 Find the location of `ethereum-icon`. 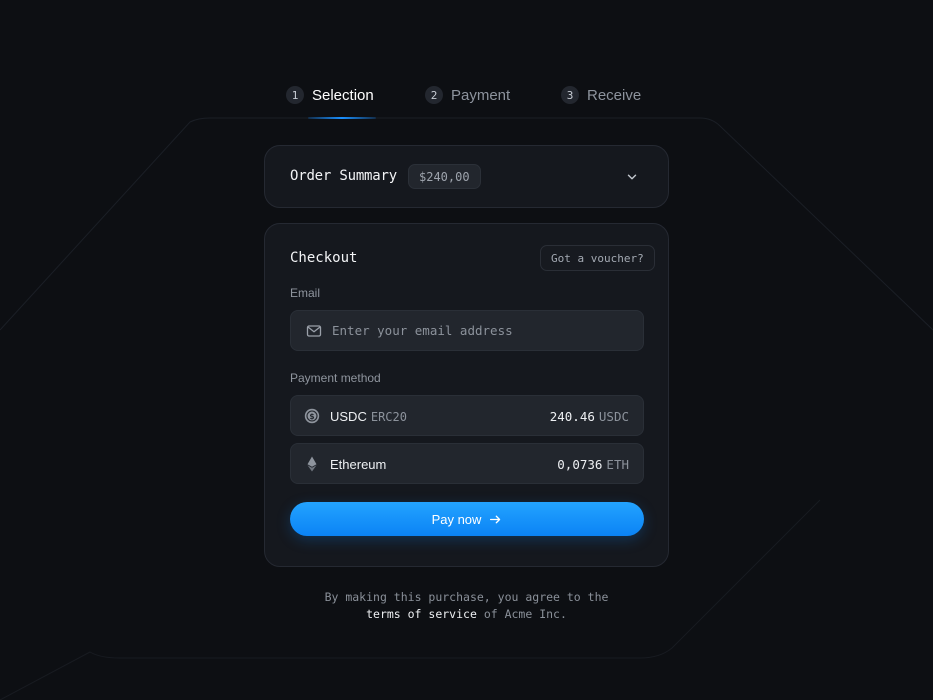

ethereum-icon is located at coordinates (312, 464).